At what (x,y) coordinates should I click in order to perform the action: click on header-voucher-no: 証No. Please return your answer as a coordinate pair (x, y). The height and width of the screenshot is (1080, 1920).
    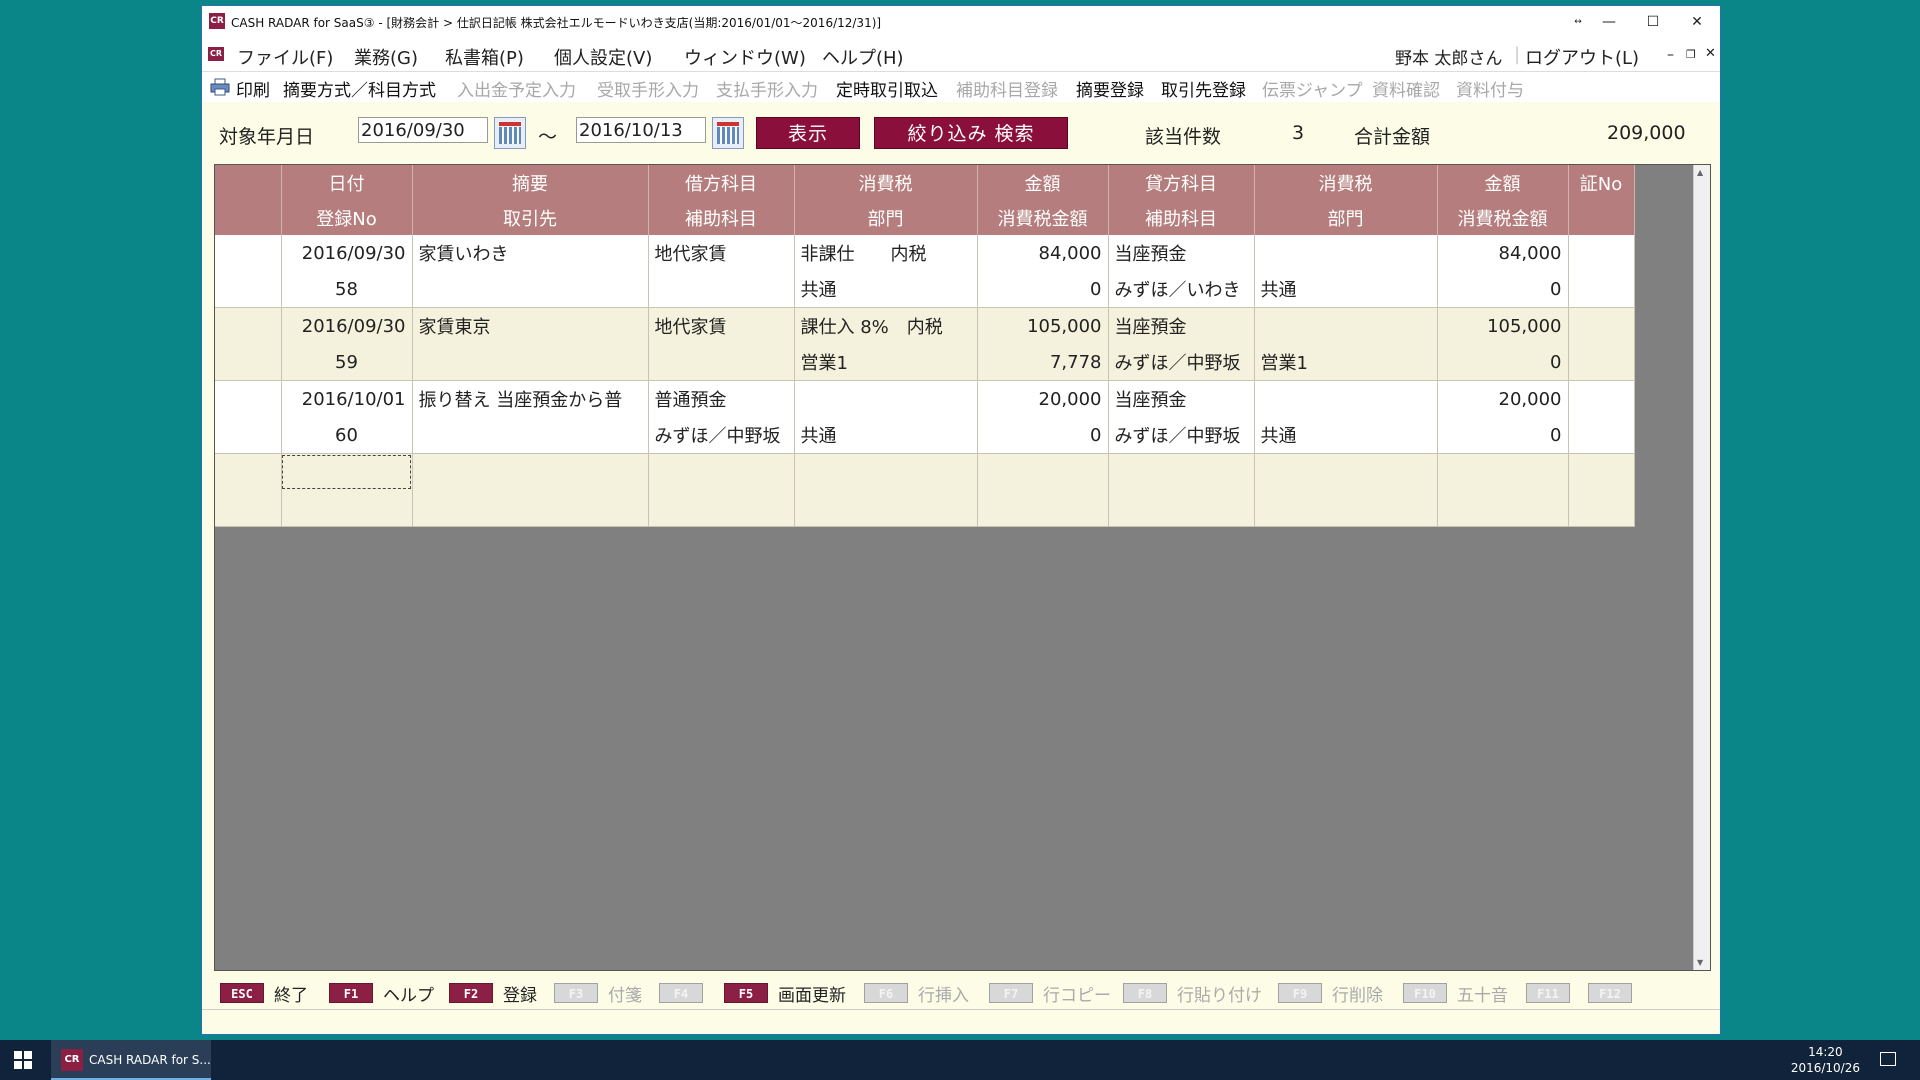
    Looking at the image, I should click on (1601, 182).